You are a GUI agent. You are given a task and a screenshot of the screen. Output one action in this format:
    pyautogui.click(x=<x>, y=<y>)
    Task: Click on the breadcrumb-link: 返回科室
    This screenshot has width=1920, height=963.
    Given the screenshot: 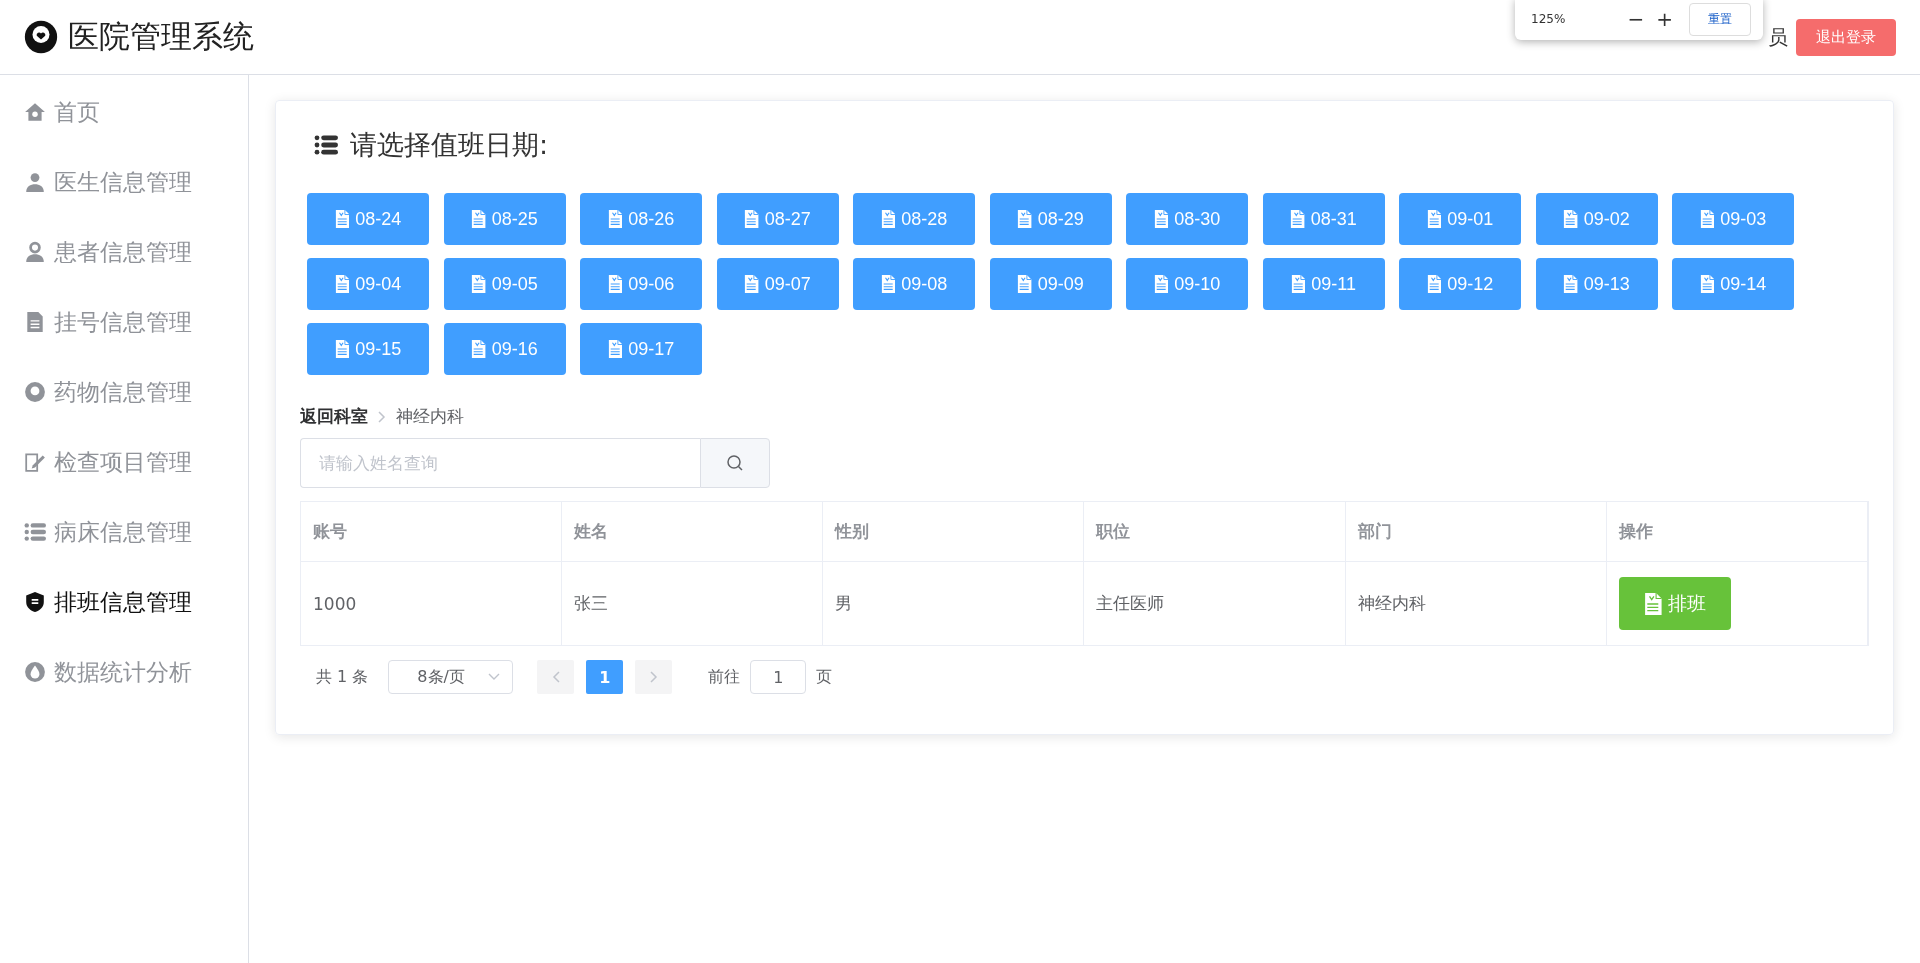 What is the action you would take?
    pyautogui.click(x=334, y=416)
    